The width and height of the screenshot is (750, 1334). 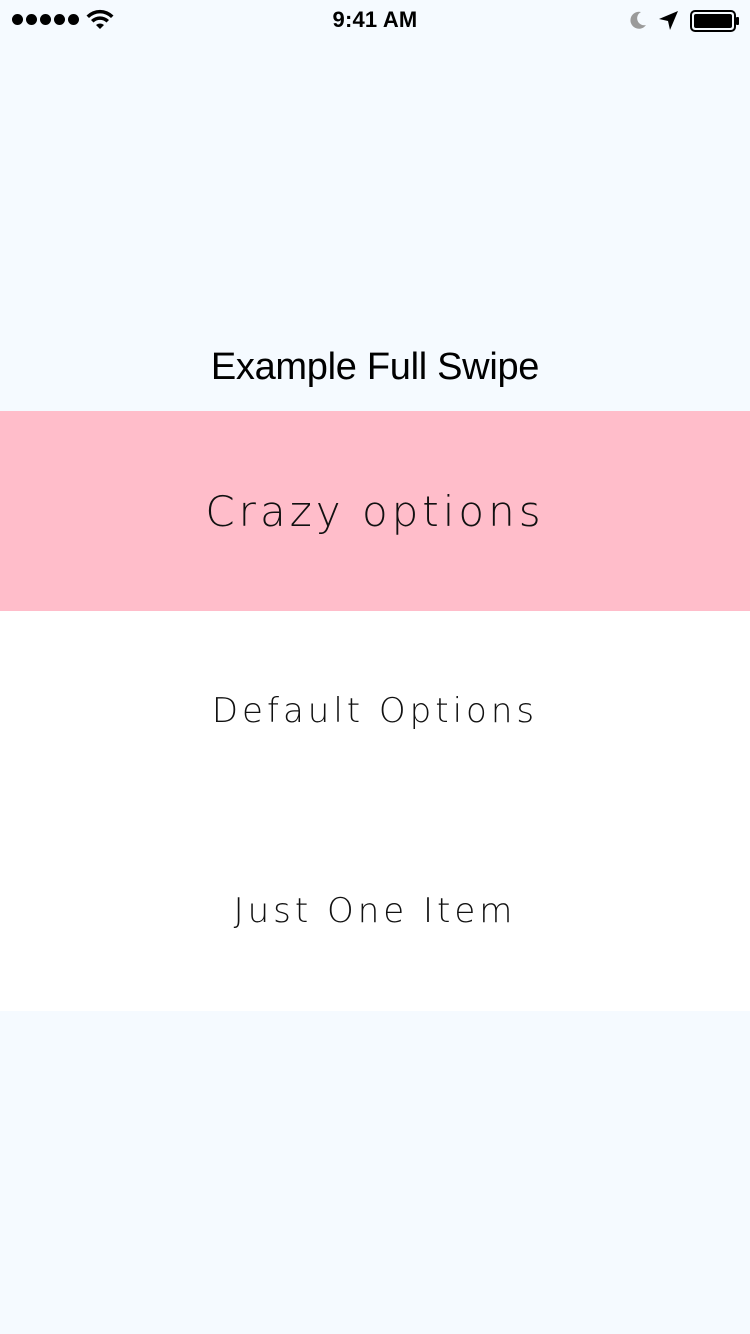 I want to click on battery-icon, so click(x=714, y=21).